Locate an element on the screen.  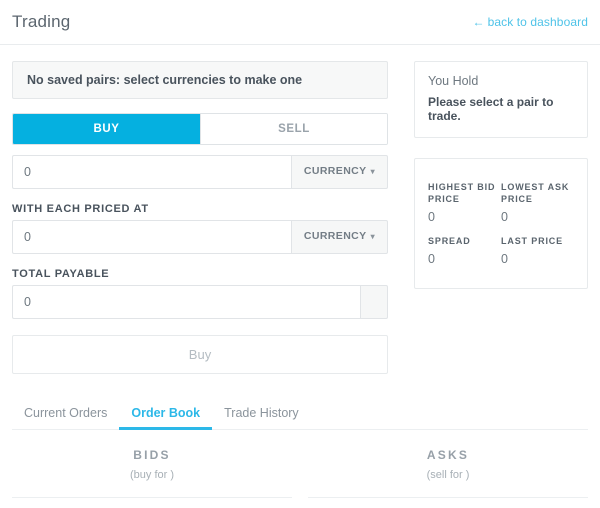
stat-highest-bid-price: HIGHEST BID PRICE 0 is located at coordinates (464, 208).